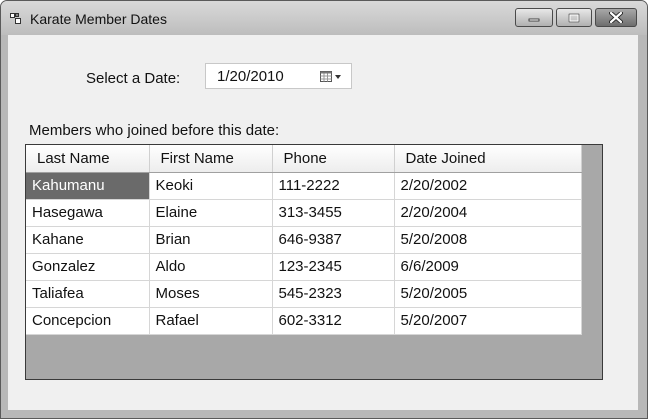  What do you see at coordinates (211, 159) in the screenshot?
I see `column-header-first-name: First Name` at bounding box center [211, 159].